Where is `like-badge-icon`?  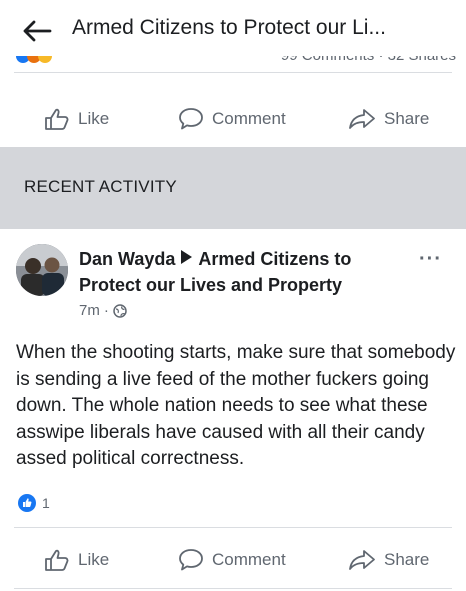
like-badge-icon is located at coordinates (27, 503).